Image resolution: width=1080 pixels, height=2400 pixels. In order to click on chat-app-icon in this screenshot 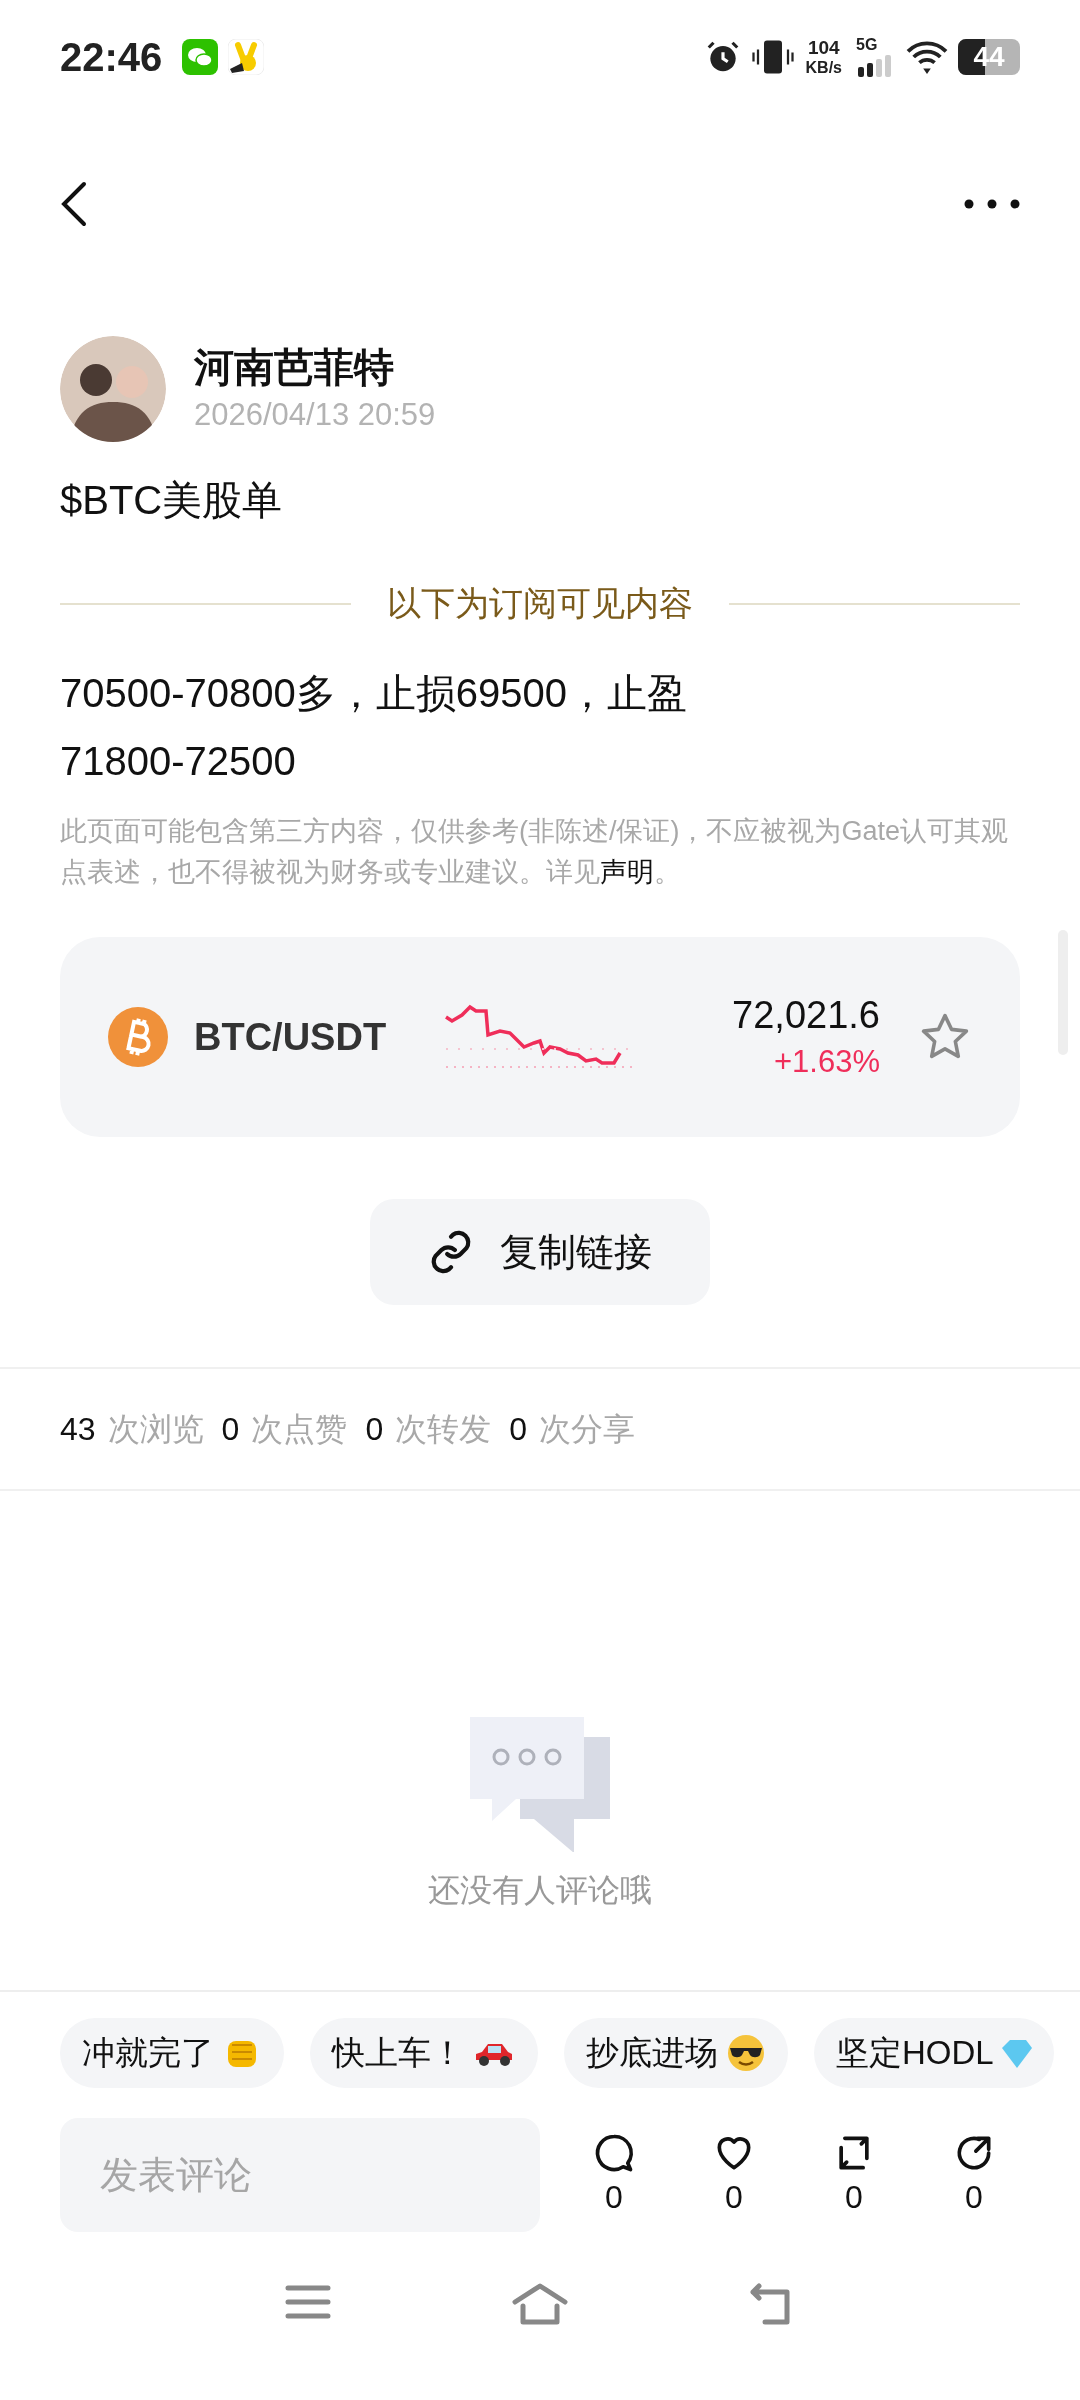, I will do `click(200, 57)`.